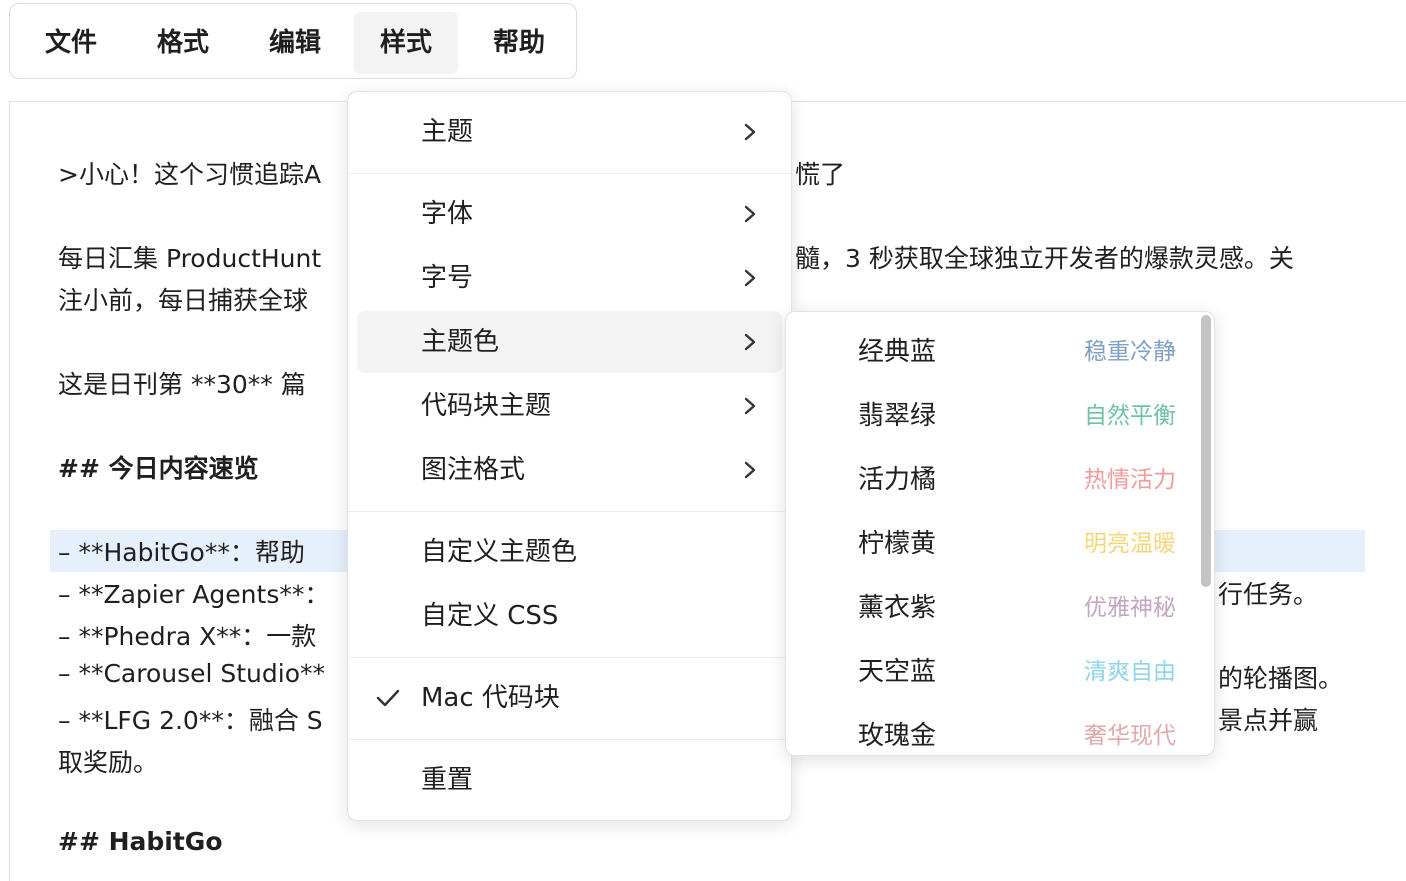 This screenshot has width=1406, height=881. What do you see at coordinates (447, 278) in the screenshot?
I see `menu-item-label: 字号` at bounding box center [447, 278].